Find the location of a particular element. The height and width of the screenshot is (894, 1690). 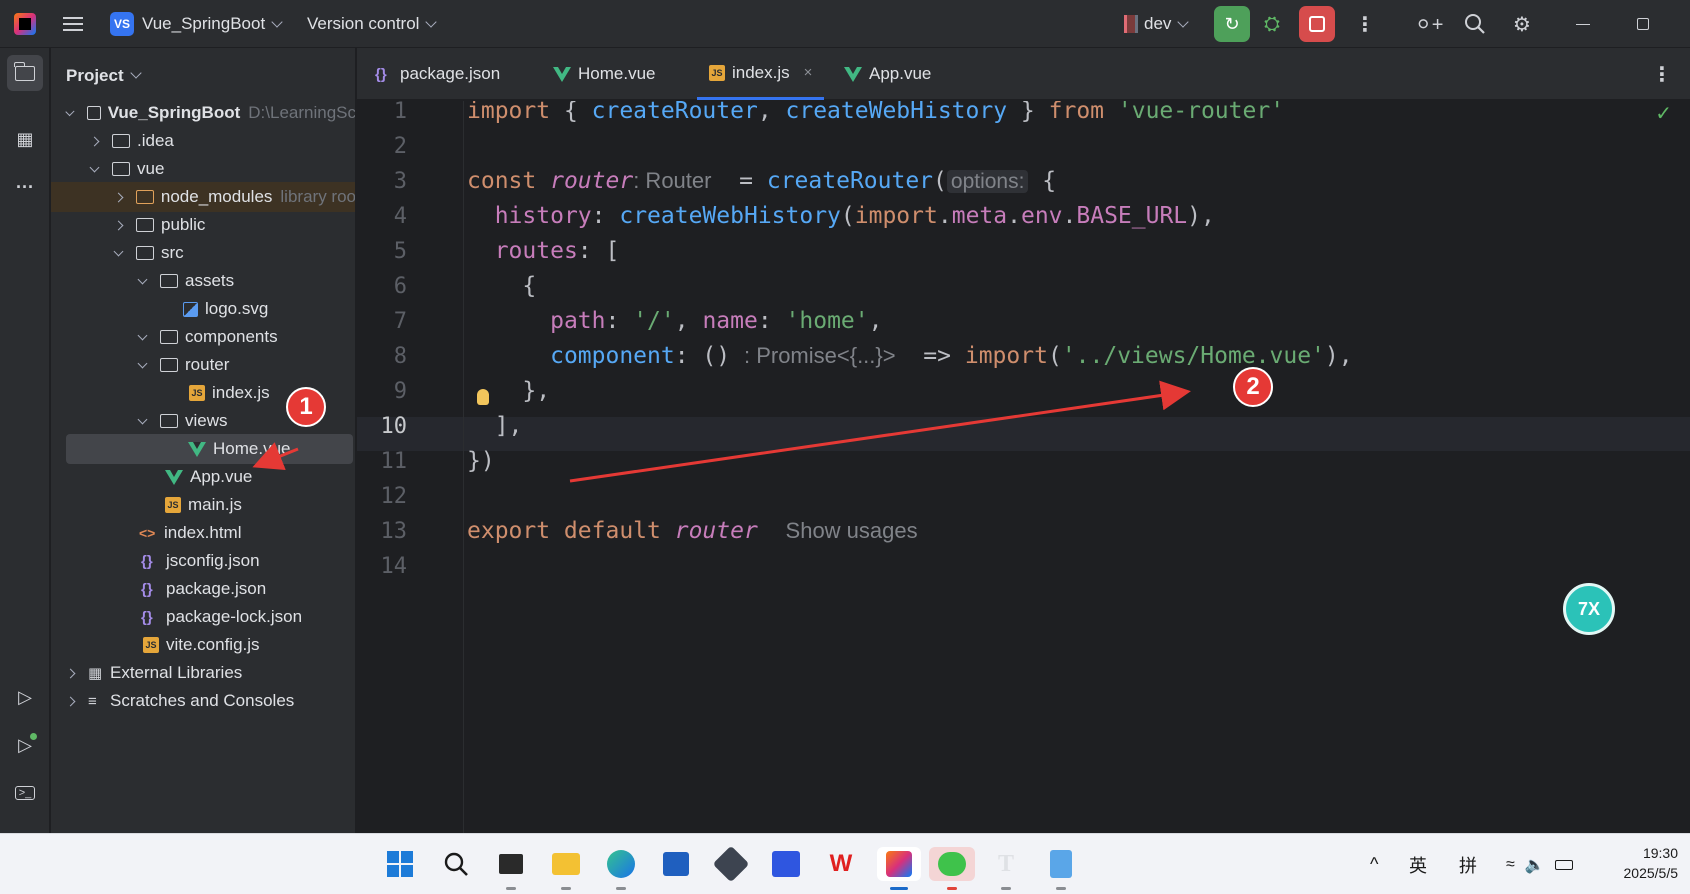

tree-item-logo-svg: logo.svg is located at coordinates (203, 309).